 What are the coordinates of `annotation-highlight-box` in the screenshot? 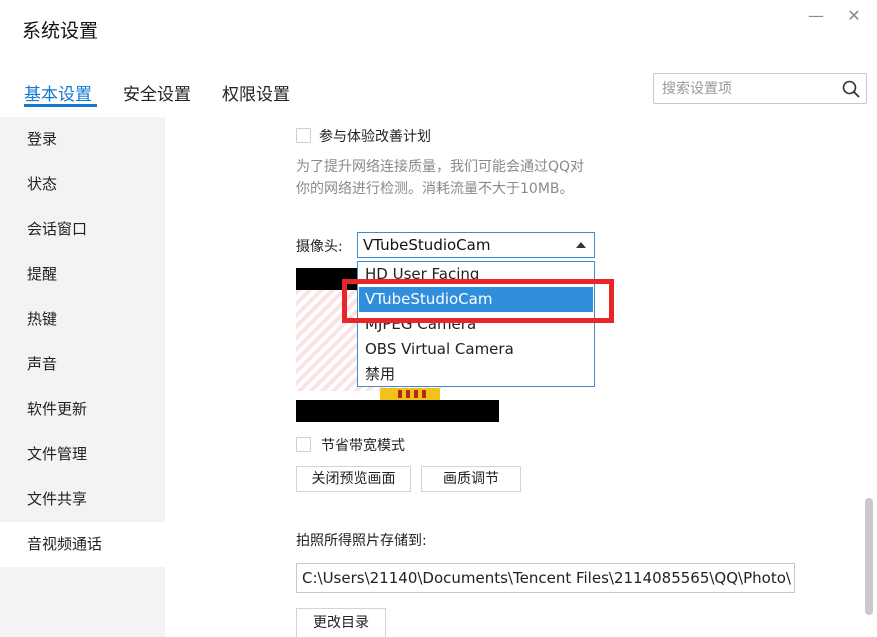 It's located at (478, 301).